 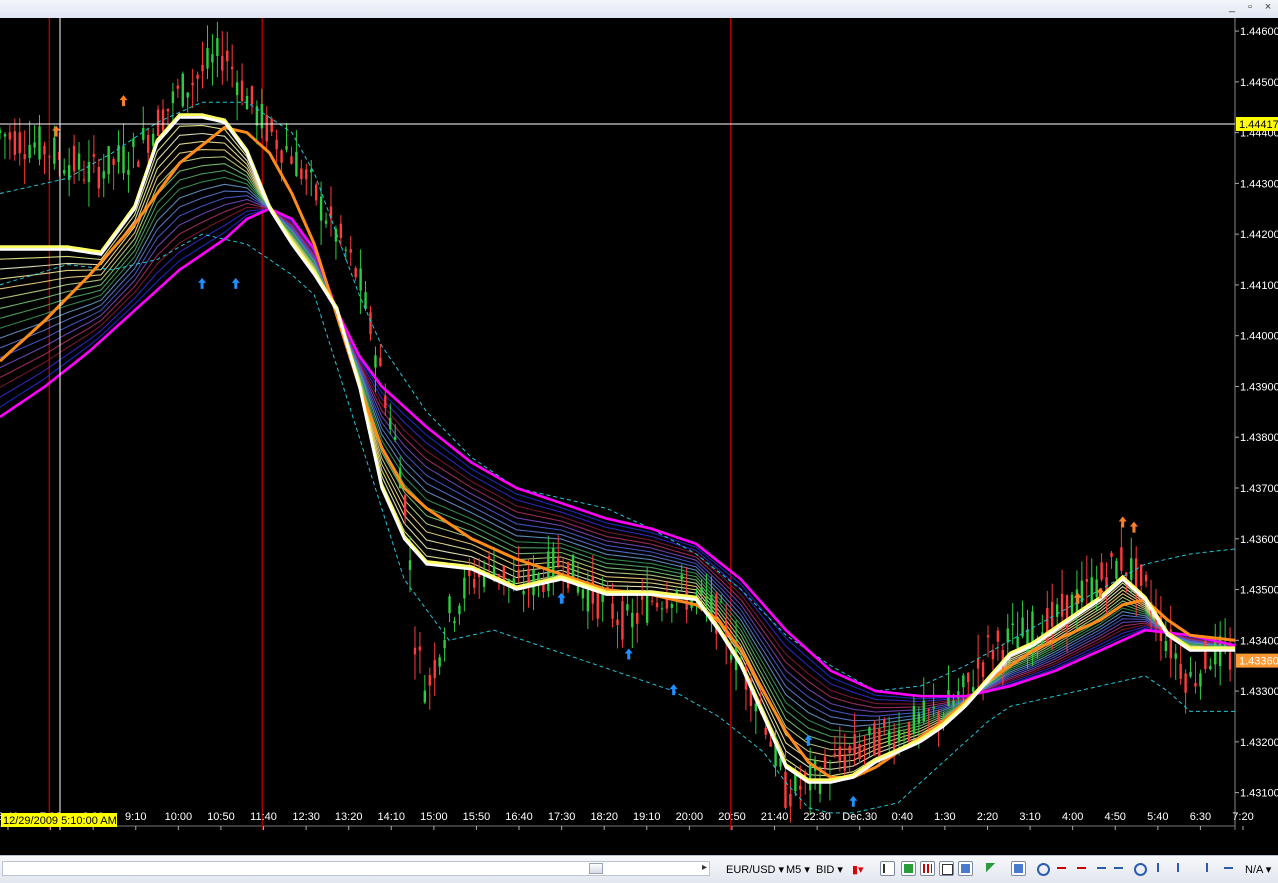 I want to click on scroll-right-icon: ▸, so click(x=704, y=867).